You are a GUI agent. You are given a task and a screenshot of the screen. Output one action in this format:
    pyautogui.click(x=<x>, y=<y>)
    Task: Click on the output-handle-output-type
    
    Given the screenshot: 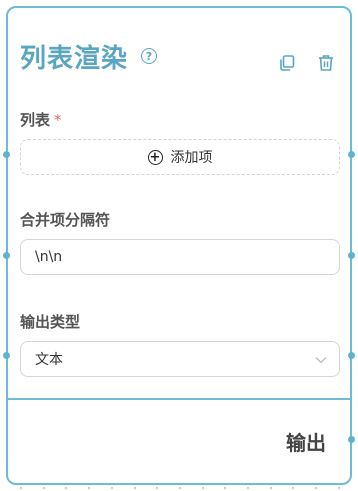 What is the action you would take?
    pyautogui.click(x=351, y=355)
    